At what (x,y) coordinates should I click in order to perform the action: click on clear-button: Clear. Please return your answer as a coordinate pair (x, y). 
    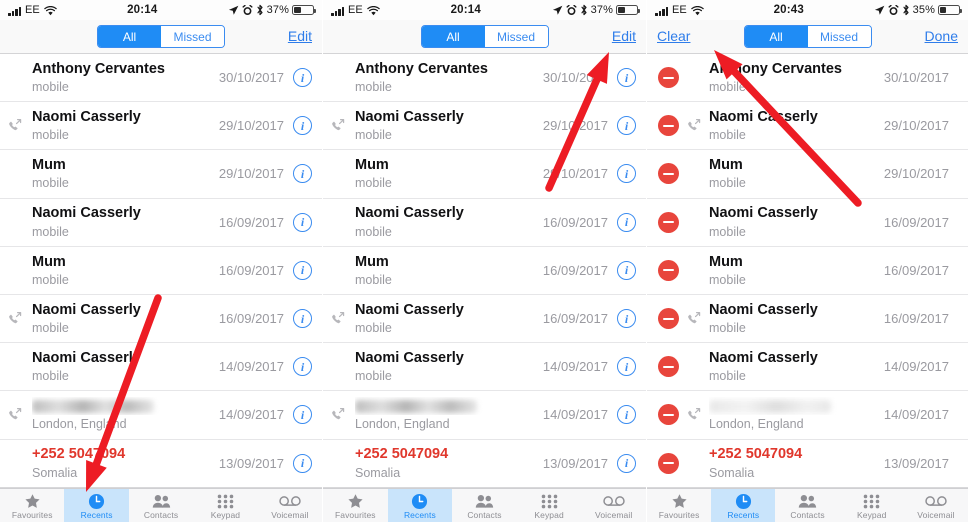
    Looking at the image, I should click on (673, 36).